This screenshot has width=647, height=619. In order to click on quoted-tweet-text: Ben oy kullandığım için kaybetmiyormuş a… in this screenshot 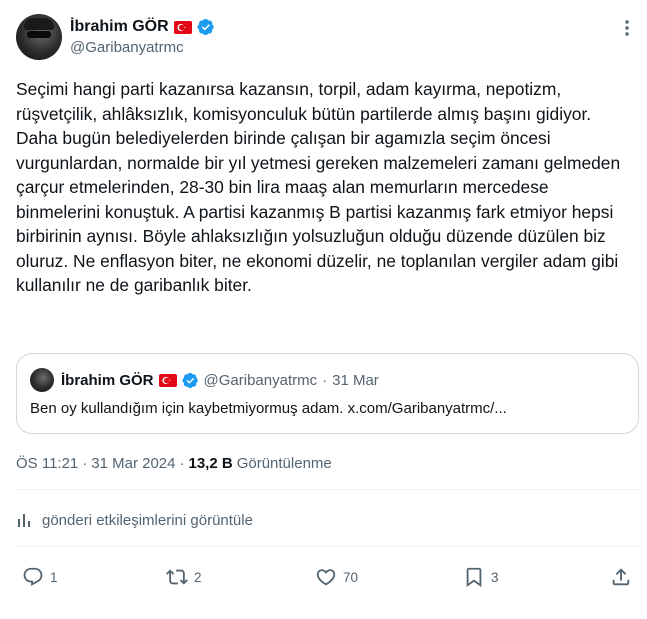, I will do `click(268, 408)`.